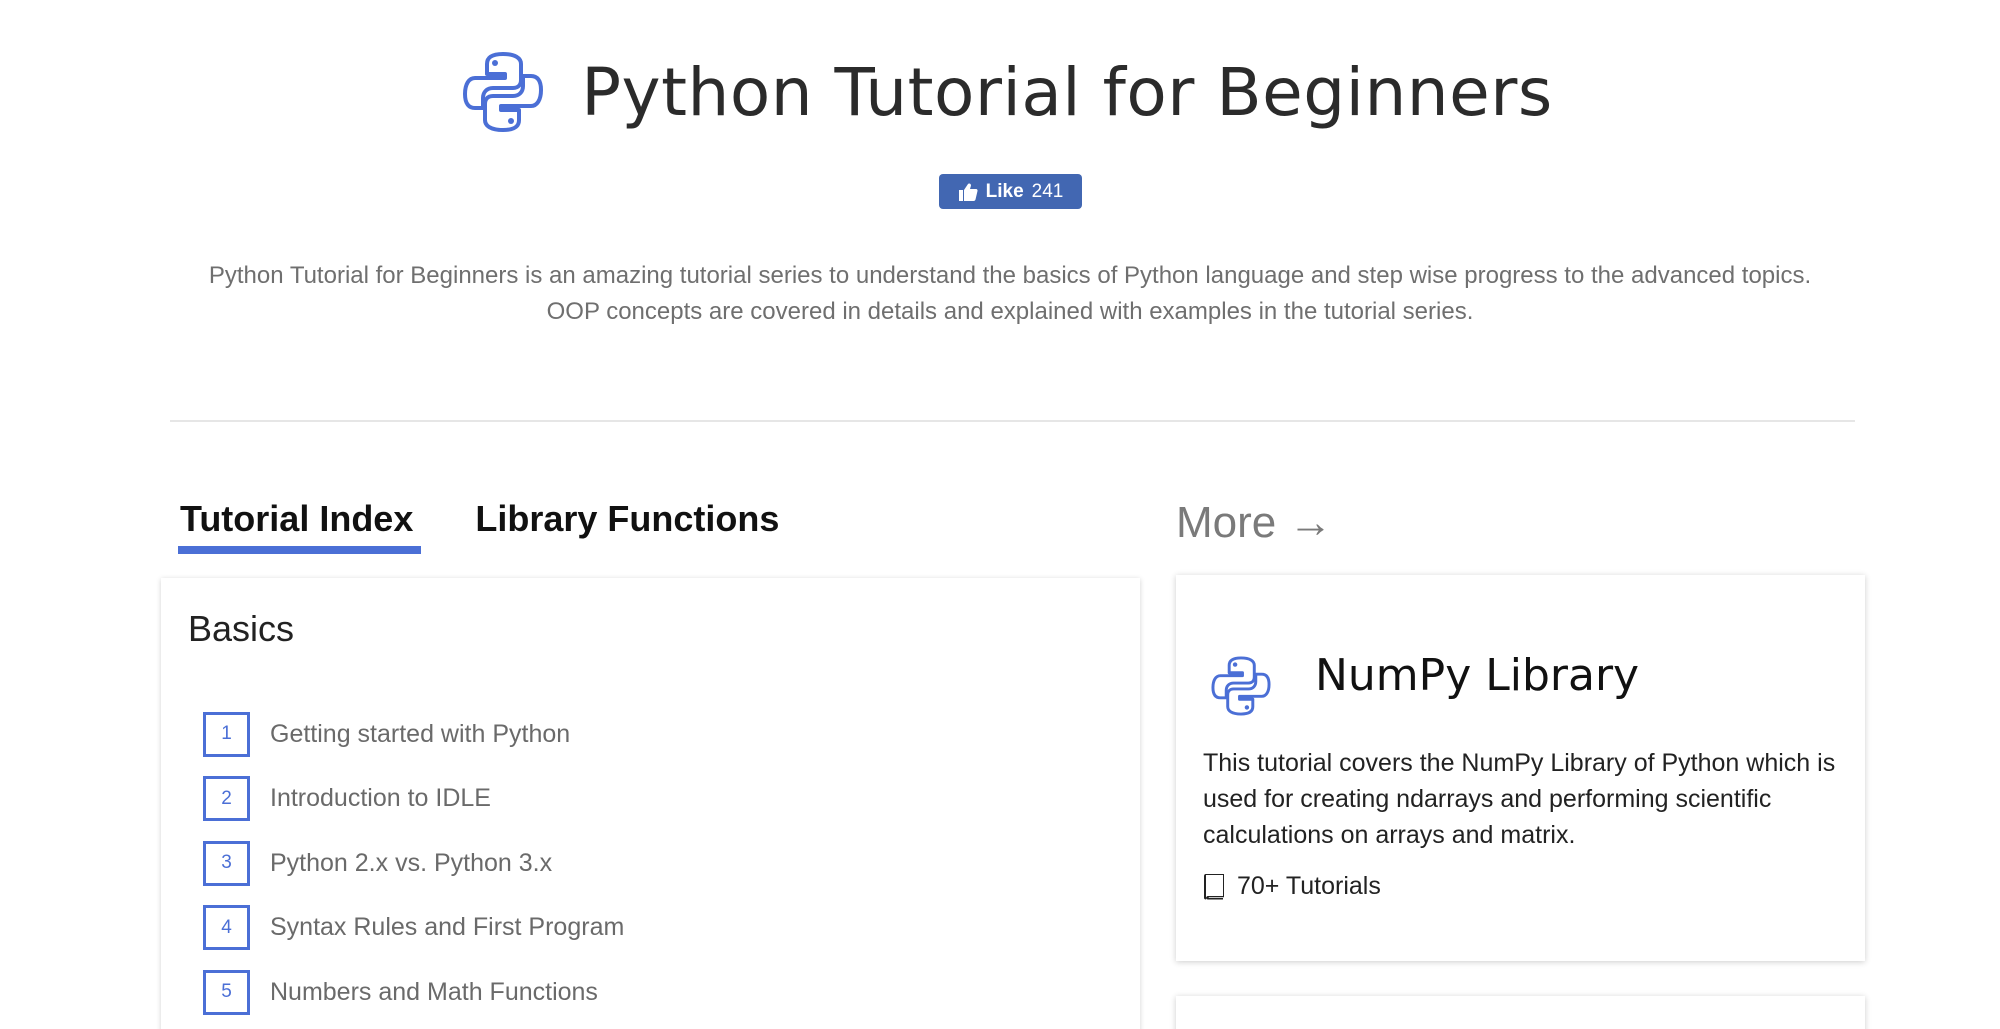  I want to click on lesson-item: 2 Introduction to IDLE, so click(413, 799).